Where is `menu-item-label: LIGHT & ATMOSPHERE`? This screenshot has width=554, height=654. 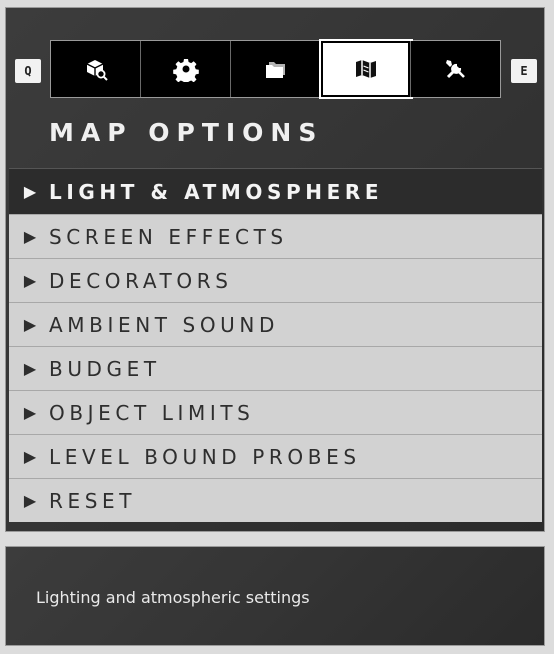
menu-item-label: LIGHT & ATMOSPHERE is located at coordinates (216, 191).